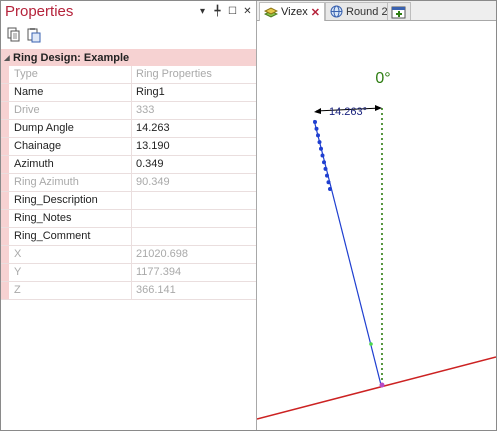 This screenshot has height=431, width=497. I want to click on property-value: 21020.698, so click(162, 254).